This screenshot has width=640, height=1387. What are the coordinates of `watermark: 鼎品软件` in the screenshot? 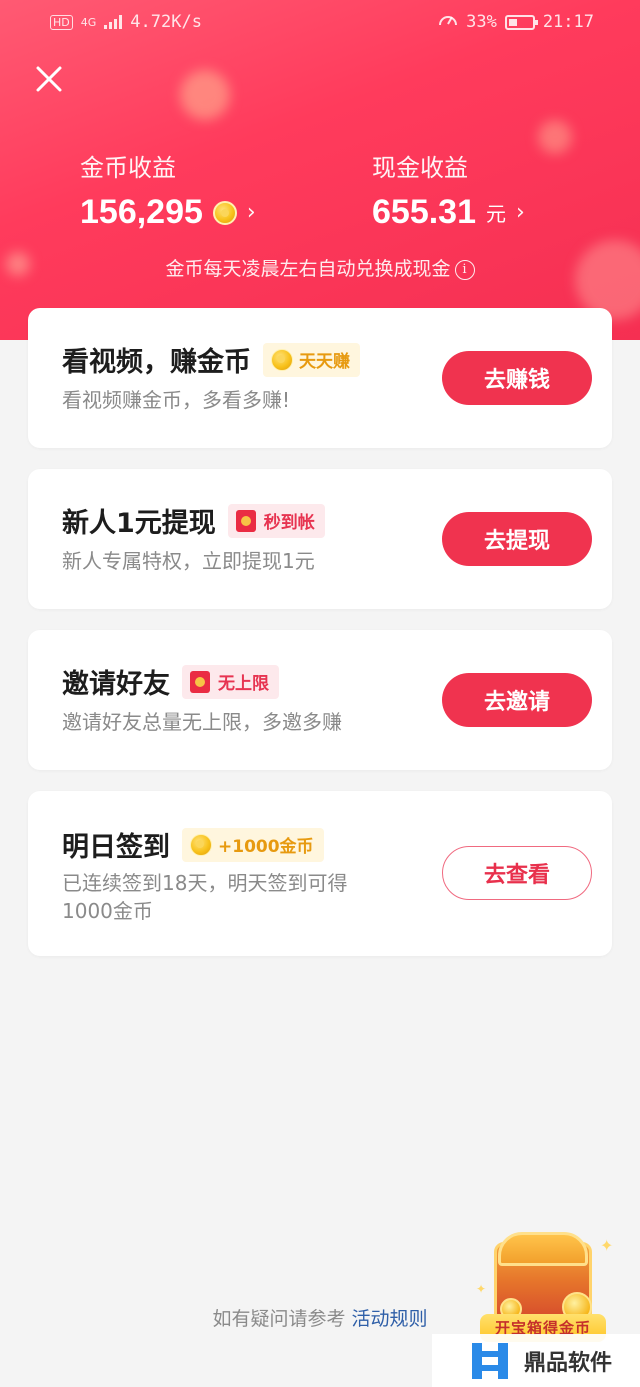 It's located at (536, 1360).